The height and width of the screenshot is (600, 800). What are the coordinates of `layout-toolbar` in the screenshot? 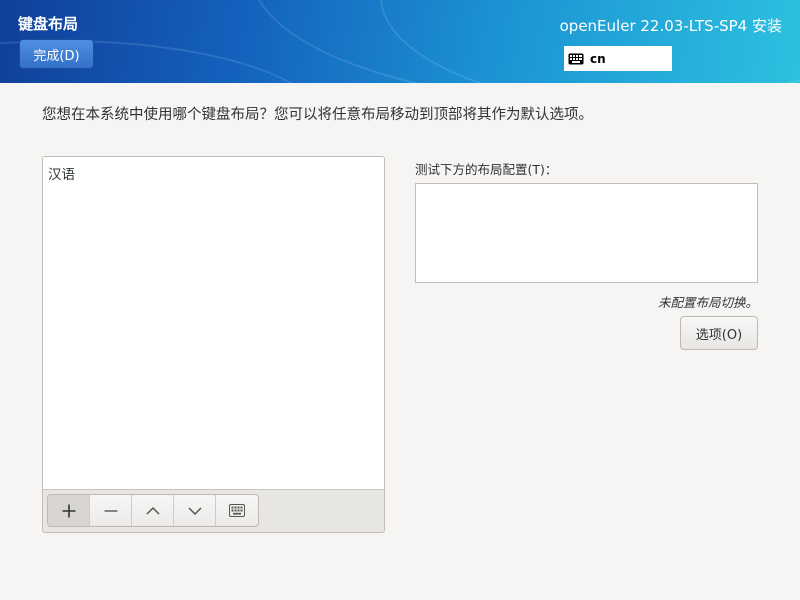 It's located at (153, 510).